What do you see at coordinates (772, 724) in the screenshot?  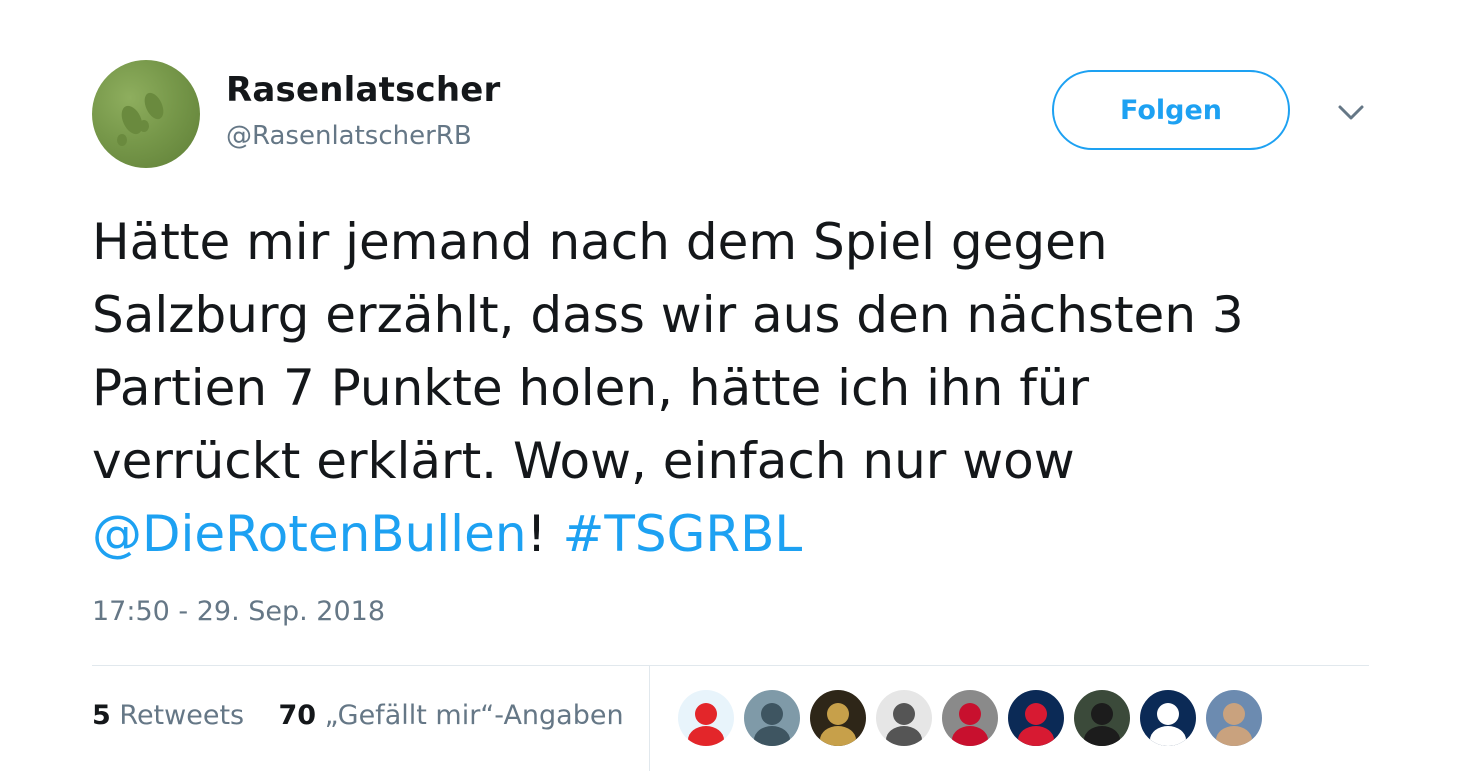 I see `sky-landscape-avatar` at bounding box center [772, 724].